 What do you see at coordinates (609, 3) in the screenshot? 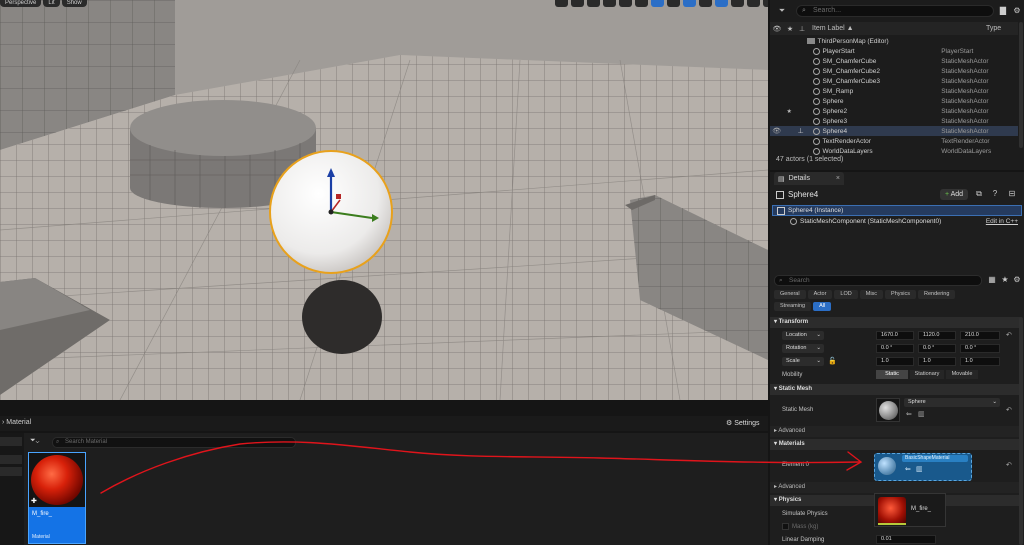
I see `scale-button` at bounding box center [609, 3].